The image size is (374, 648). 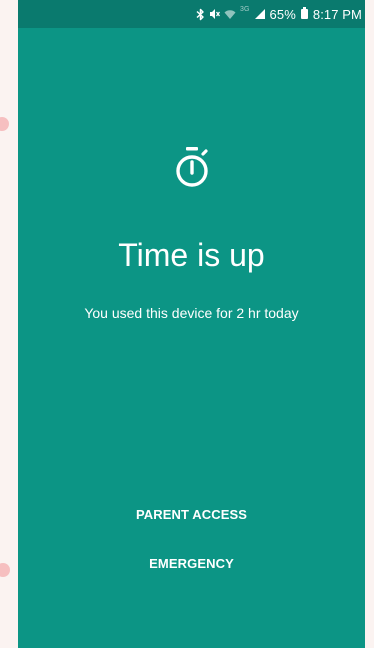 What do you see at coordinates (191, 14) in the screenshot?
I see `status-bar: 3G 65% 8:17 PM` at bounding box center [191, 14].